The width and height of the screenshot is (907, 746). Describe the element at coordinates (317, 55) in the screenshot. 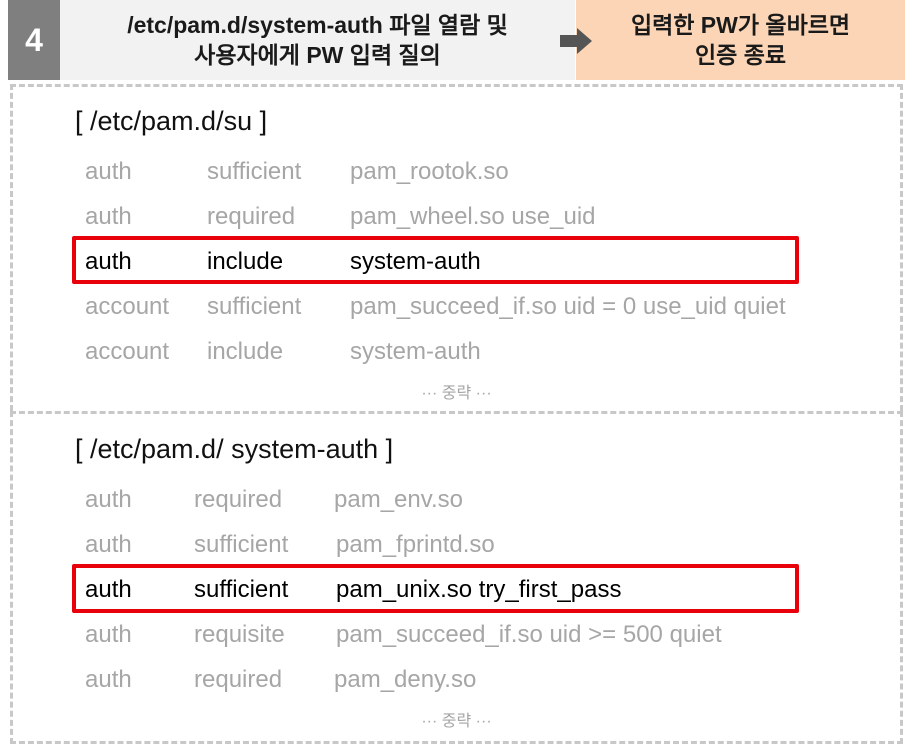

I see `step-description-line2: 사용자에게 PW 입력 질의` at that location.